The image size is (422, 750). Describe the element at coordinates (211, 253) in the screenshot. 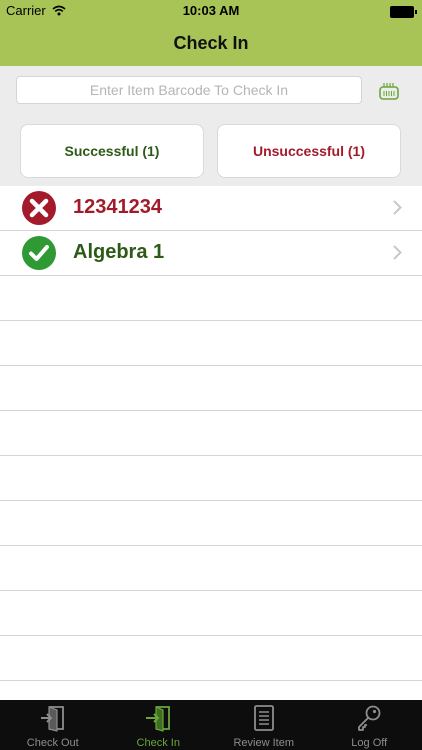

I see `list-item: Algebra 1` at that location.